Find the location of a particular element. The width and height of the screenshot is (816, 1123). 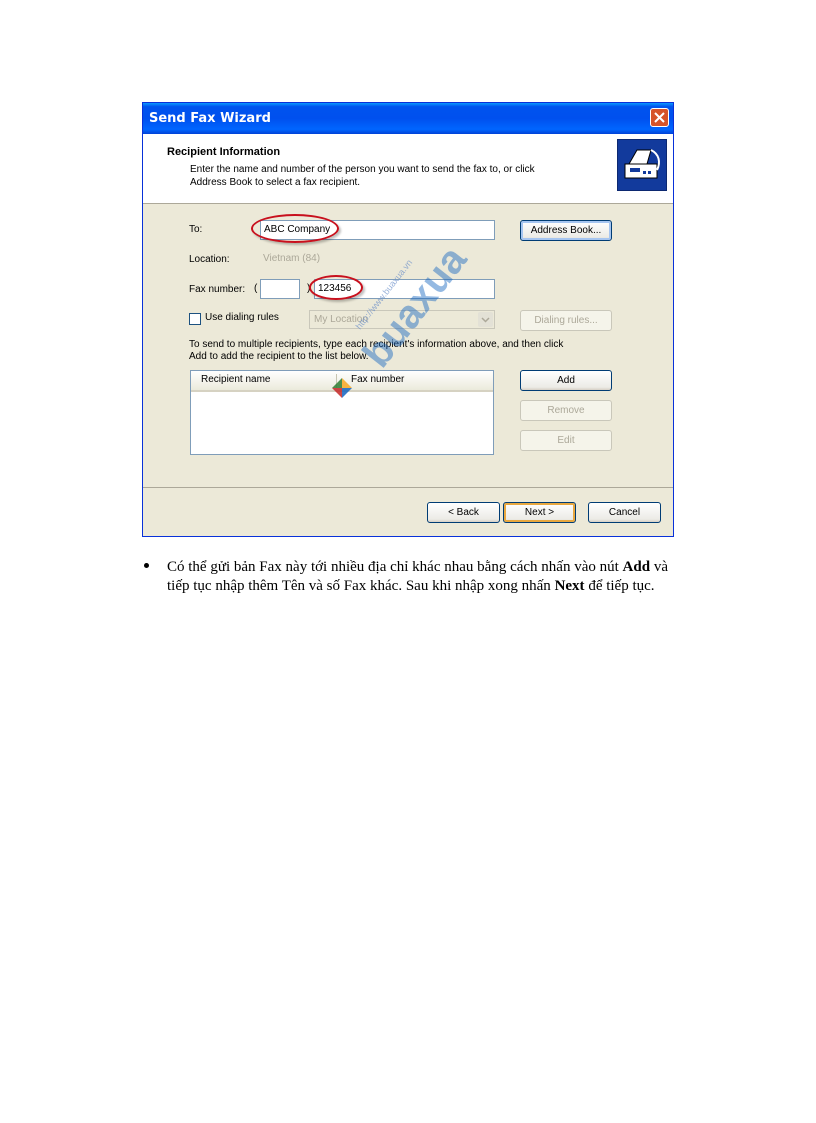

remove-button: Remove is located at coordinates (566, 410).